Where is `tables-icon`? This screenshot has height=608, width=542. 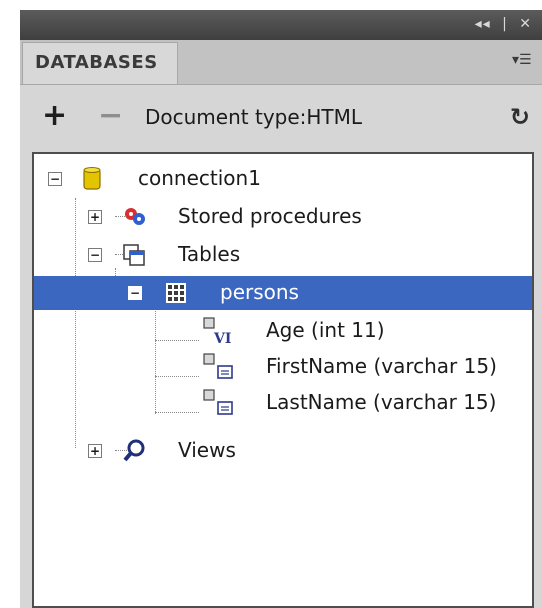
tables-icon is located at coordinates (134, 255).